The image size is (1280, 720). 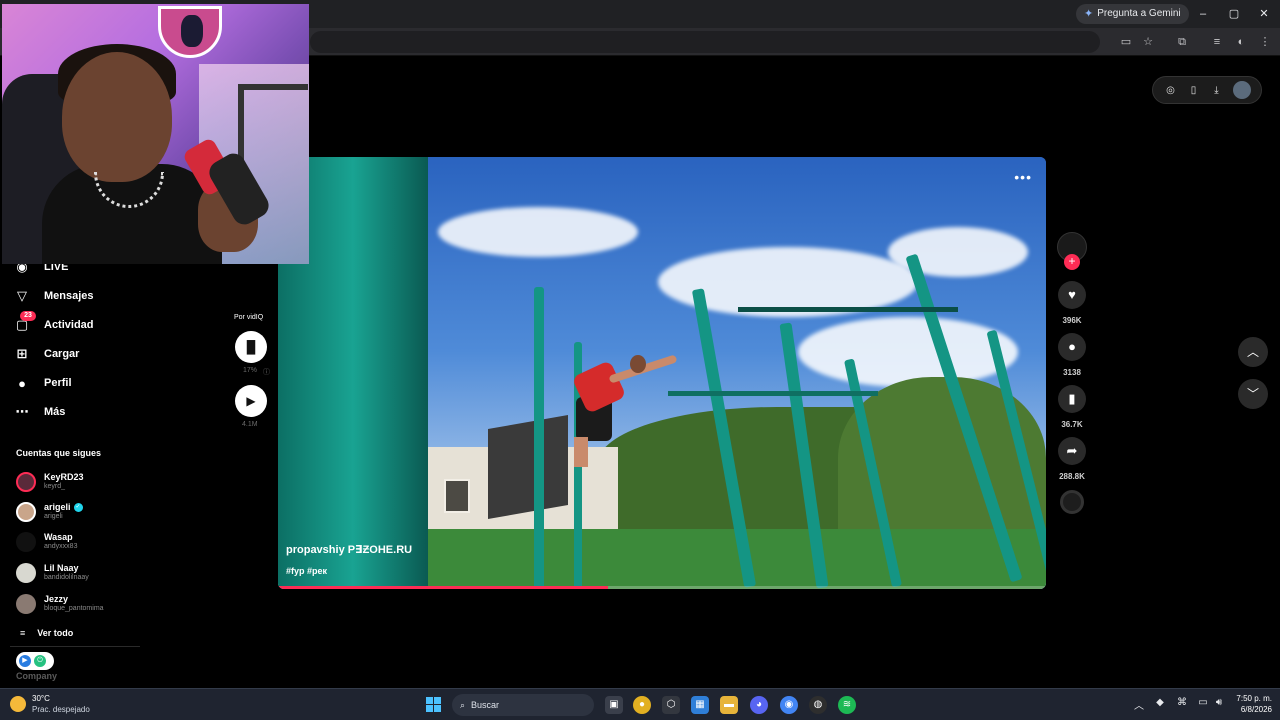 What do you see at coordinates (1241, 42) in the screenshot?
I see `profile-icon: ◐` at bounding box center [1241, 42].